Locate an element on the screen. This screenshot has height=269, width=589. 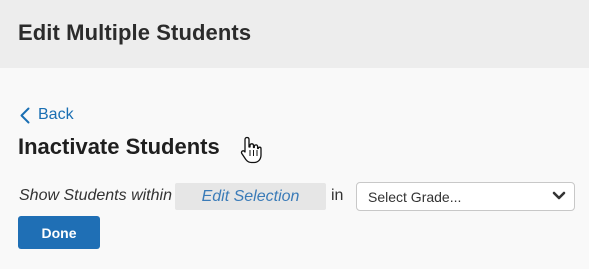
back-link: Back is located at coordinates (47, 115).